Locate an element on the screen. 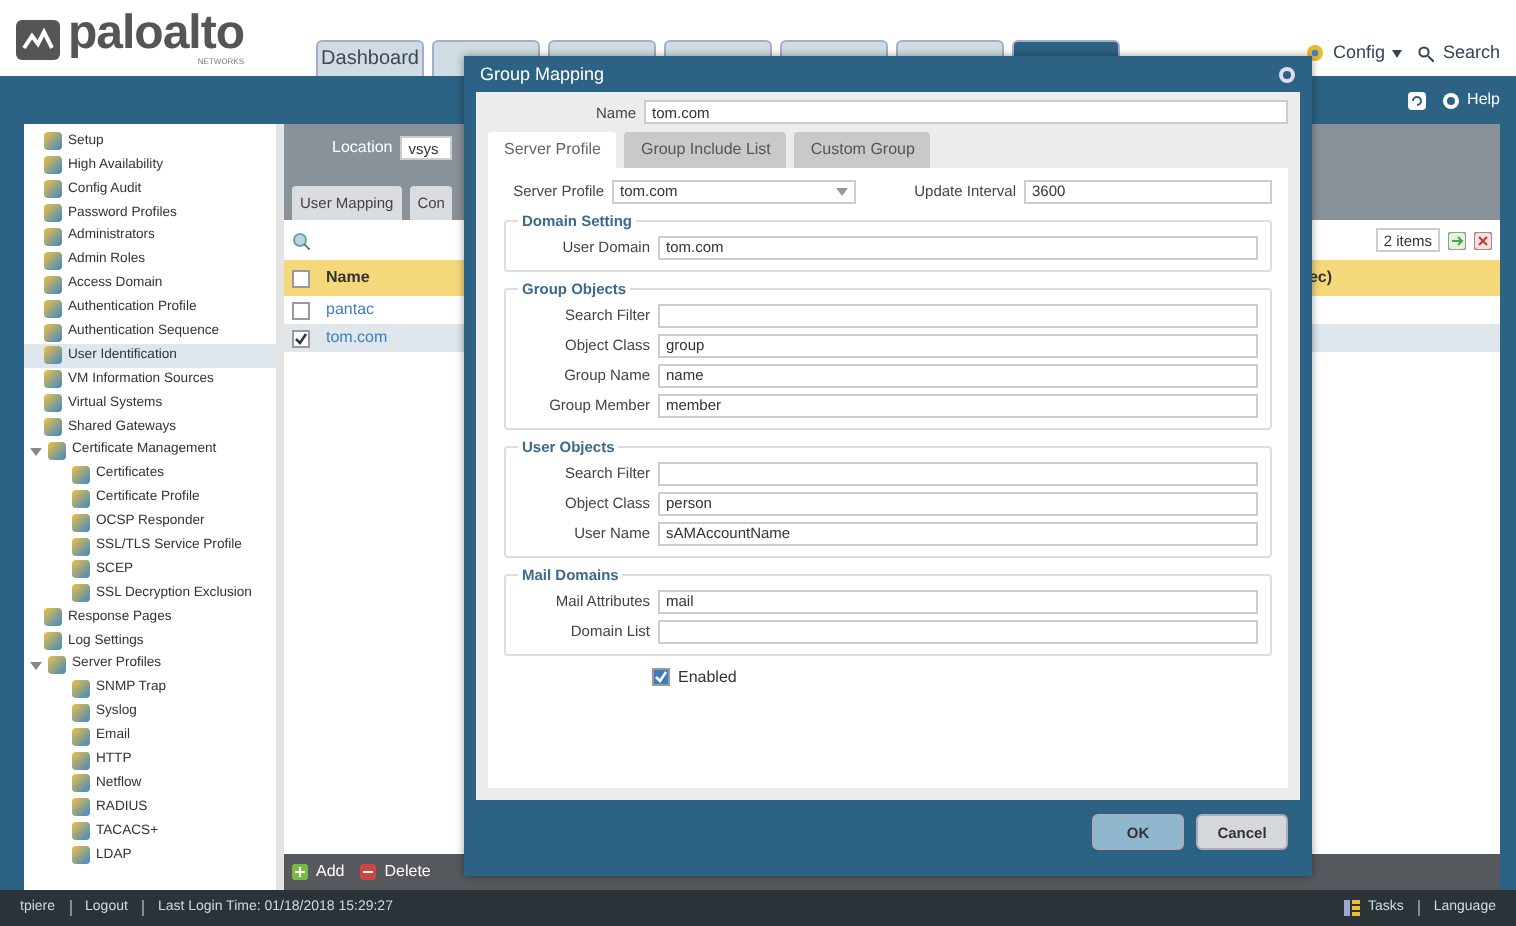 The height and width of the screenshot is (926, 1516). location-label: Location is located at coordinates (362, 148).